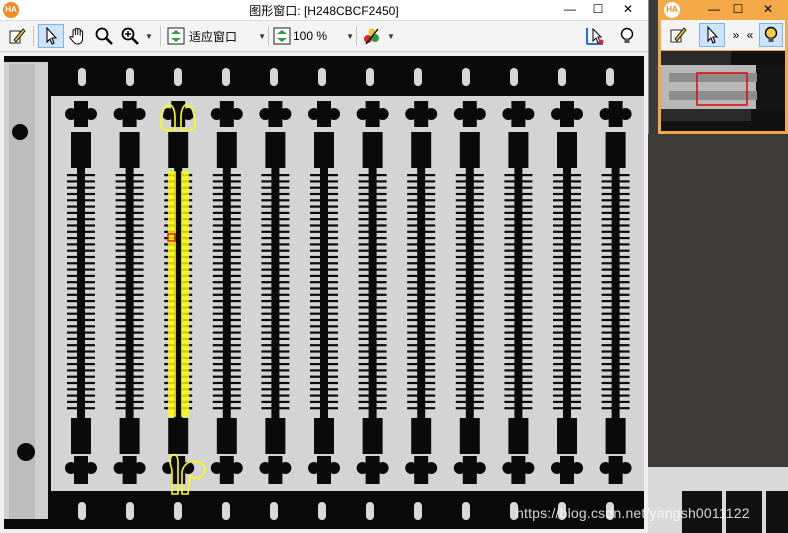 The width and height of the screenshot is (788, 533). I want to click on magnifier-icon, so click(104, 36).